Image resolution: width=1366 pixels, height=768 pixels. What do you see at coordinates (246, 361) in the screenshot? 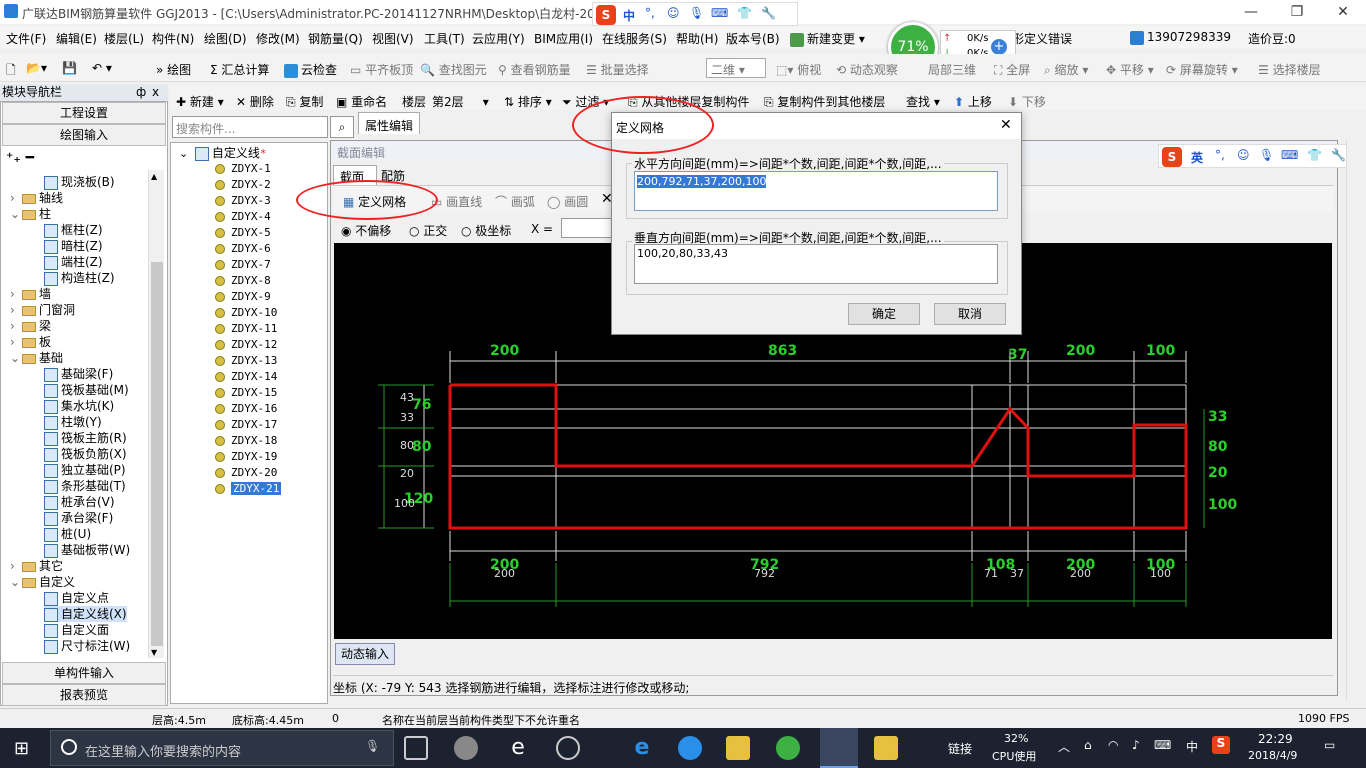
I see `component-item: ZDYX-13` at bounding box center [246, 361].